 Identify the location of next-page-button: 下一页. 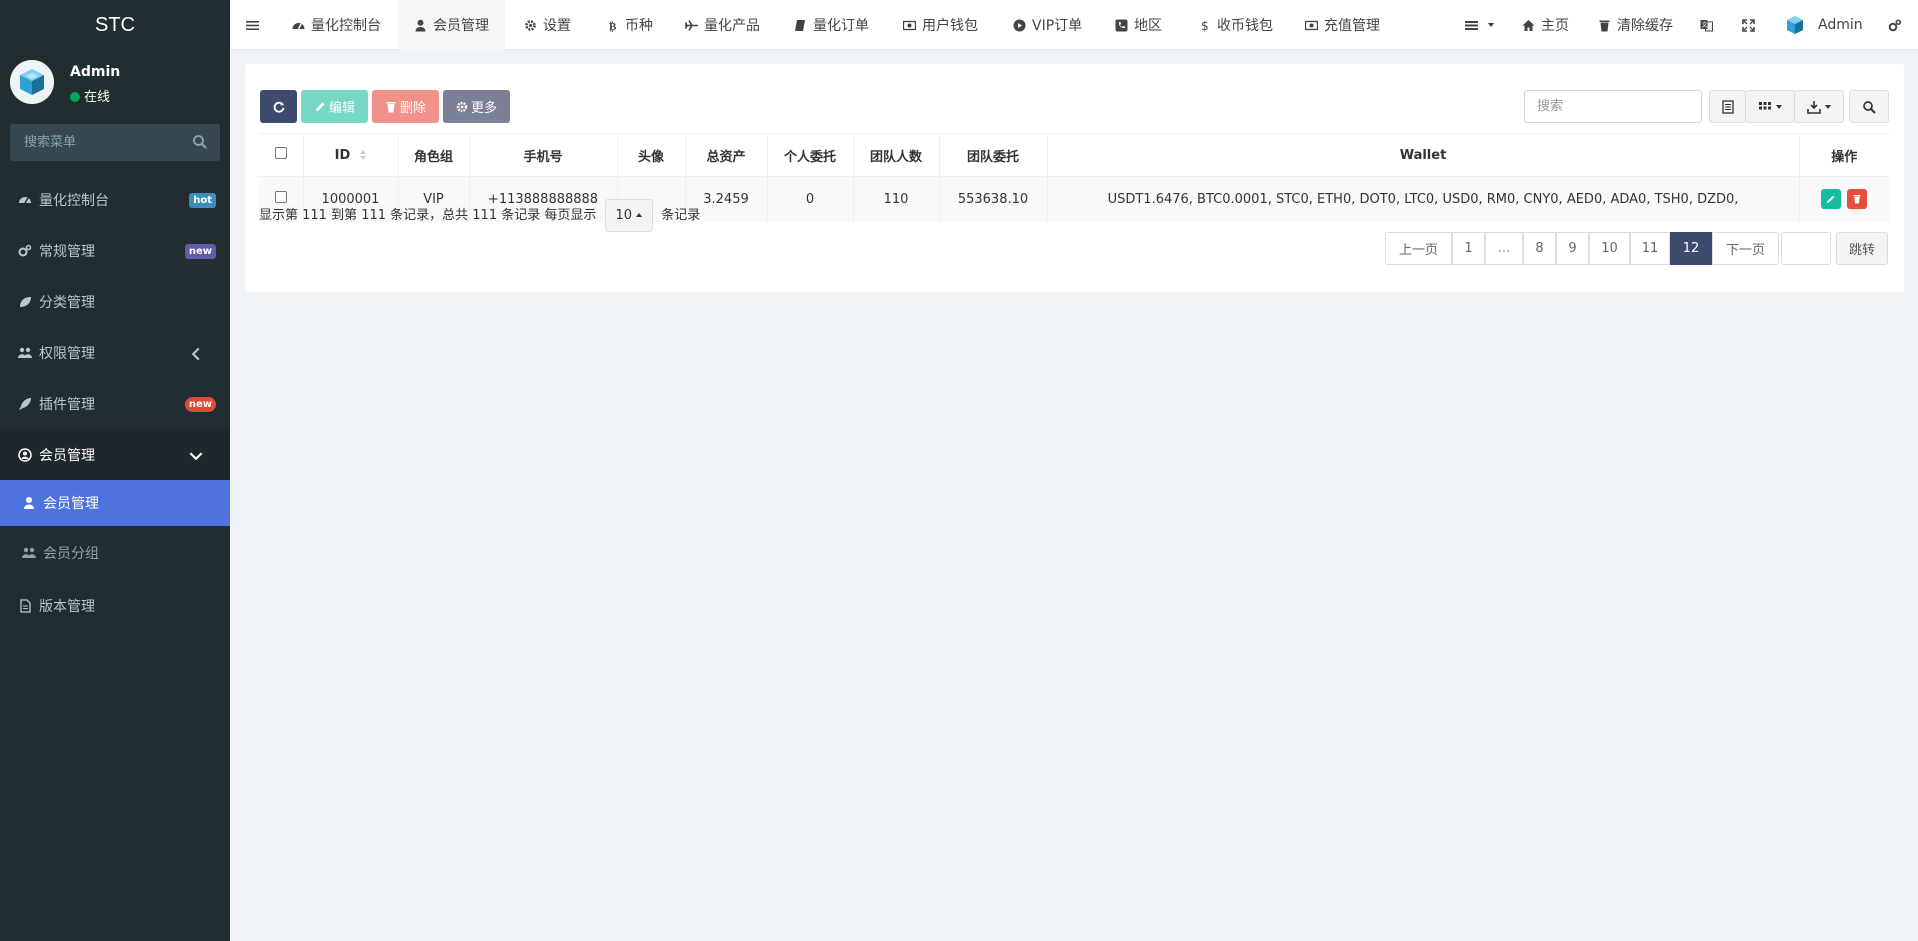
(1745, 248).